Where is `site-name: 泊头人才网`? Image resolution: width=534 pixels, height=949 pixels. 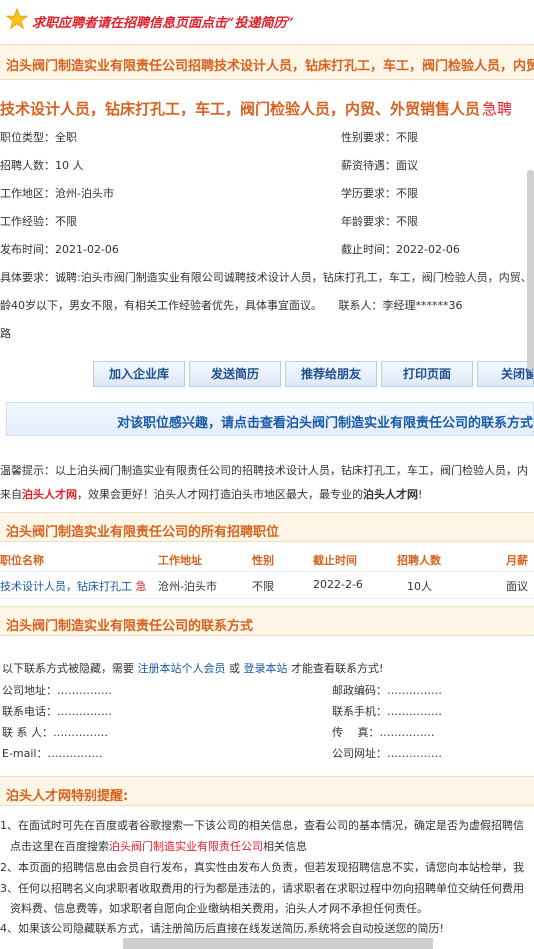
site-name: 泊头人才网 is located at coordinates (390, 494).